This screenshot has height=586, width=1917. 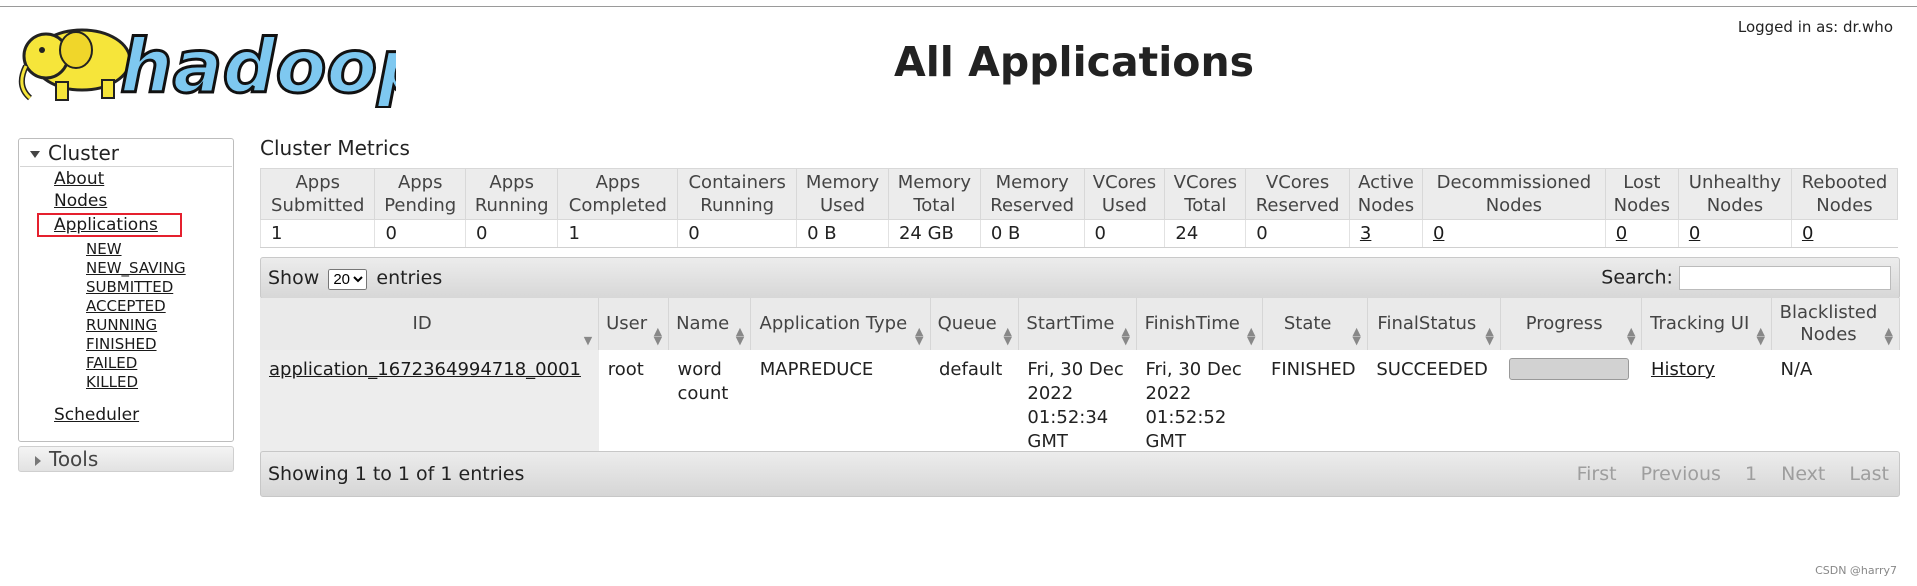 What do you see at coordinates (1434, 324) in the screenshot?
I see `column-header: FinalStatus ▲ ▼` at bounding box center [1434, 324].